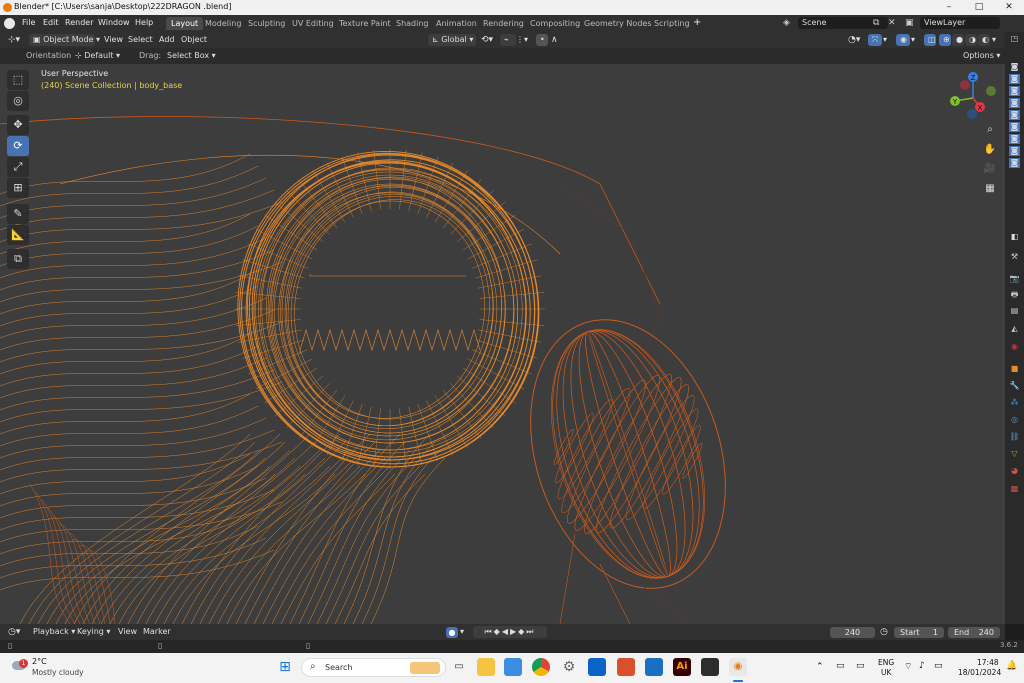  Describe the element at coordinates (886, 662) in the screenshot. I see `language-code: ENG` at that location.